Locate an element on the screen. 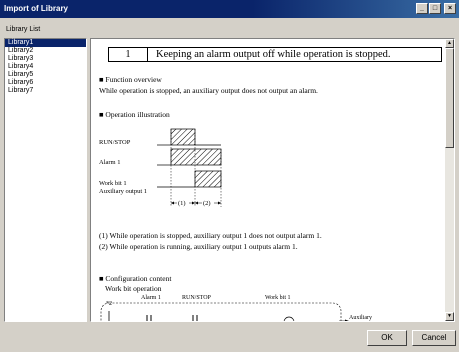 Image resolution: width=459 pixels, height=352 pixels. timing-diagram is located at coordinates (189, 167).